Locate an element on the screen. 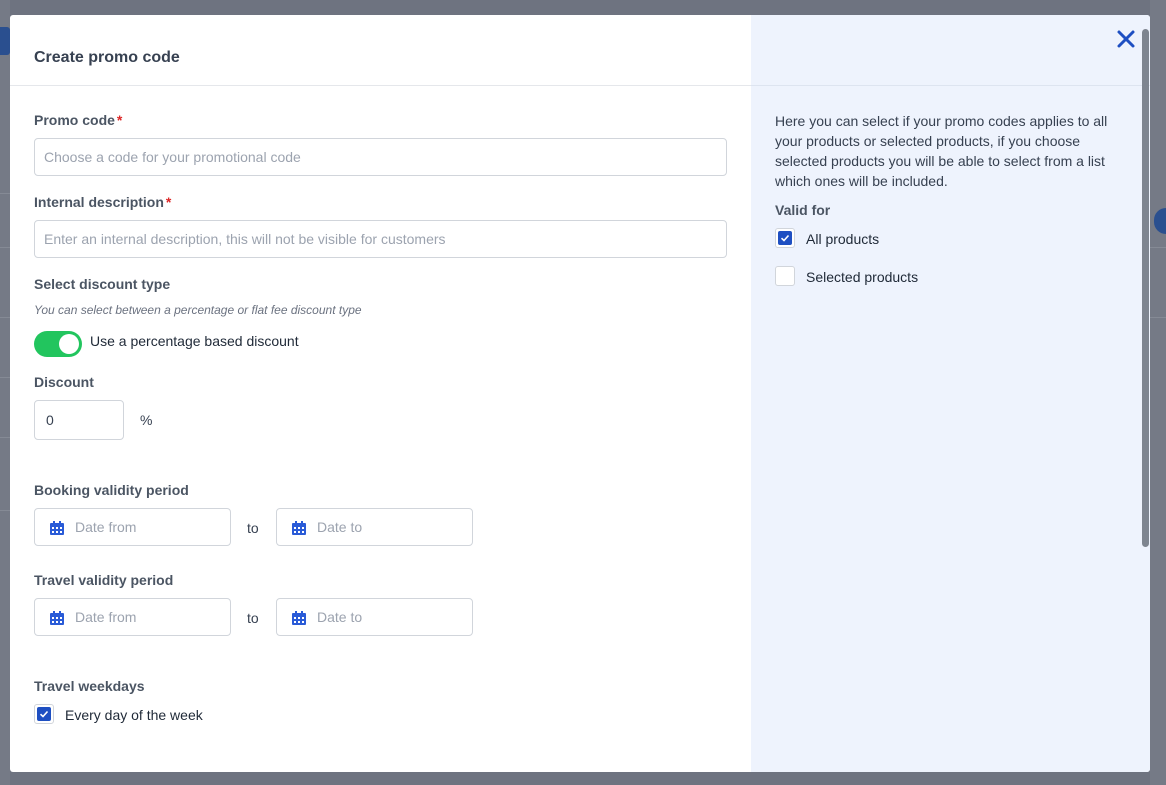  booking-to-text: to is located at coordinates (253, 528).